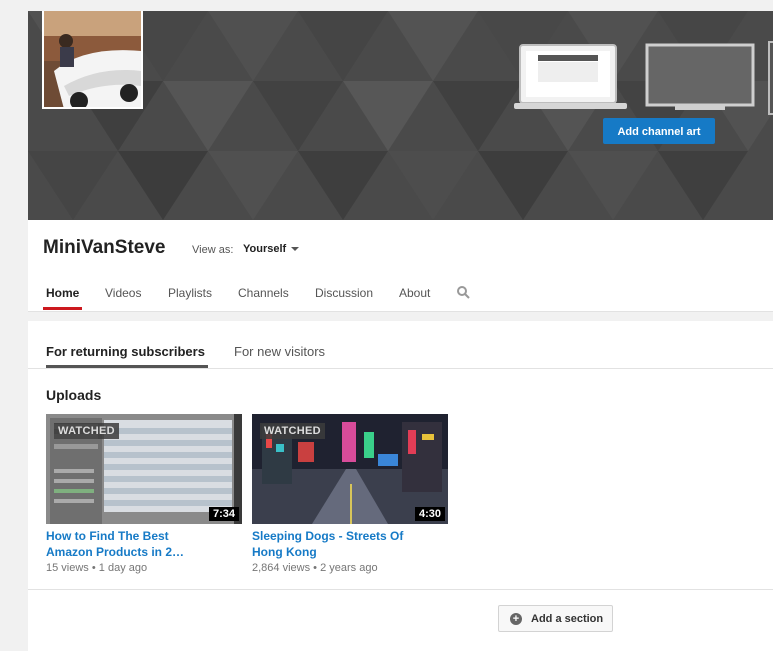  I want to click on tab-home: Home, so click(62, 293).